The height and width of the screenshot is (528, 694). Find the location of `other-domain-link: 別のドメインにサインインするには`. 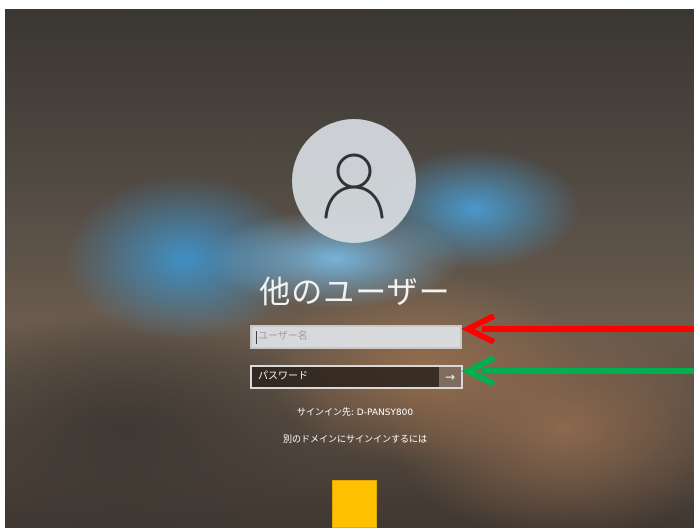

other-domain-link: 別のドメインにサインインするには is located at coordinates (355, 438).